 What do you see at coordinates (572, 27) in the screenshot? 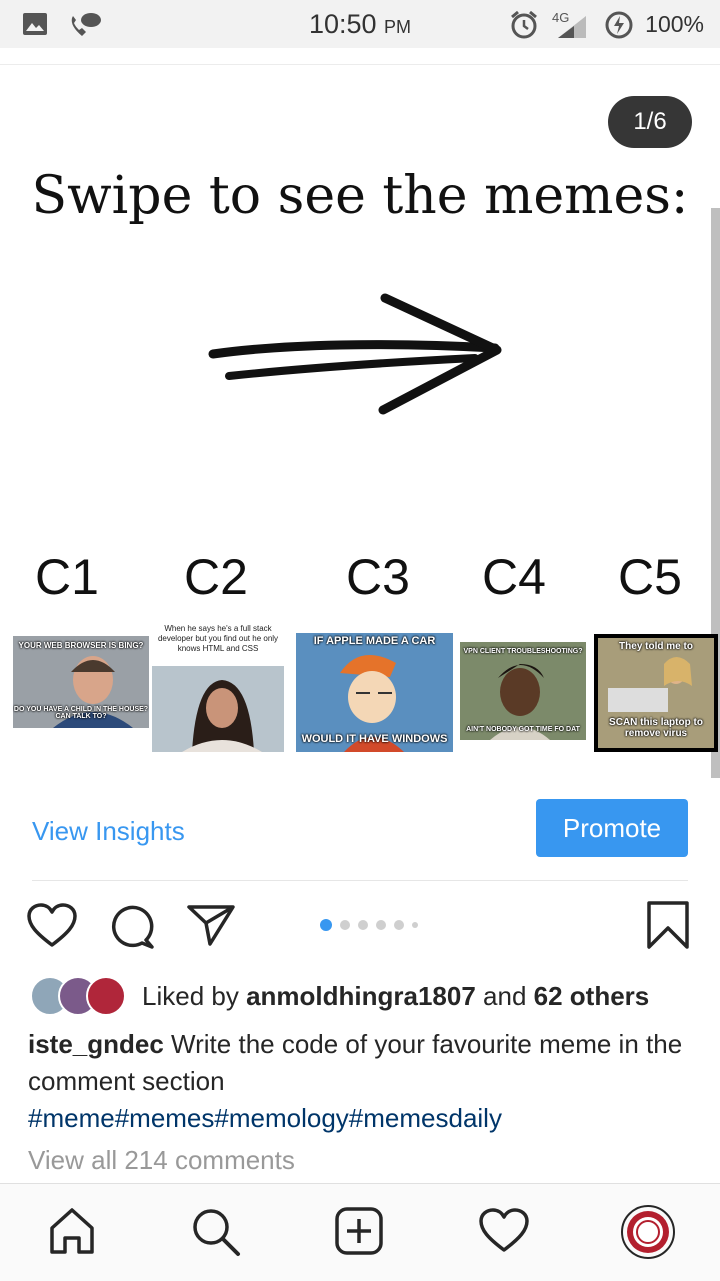
I see `signal-icon` at bounding box center [572, 27].